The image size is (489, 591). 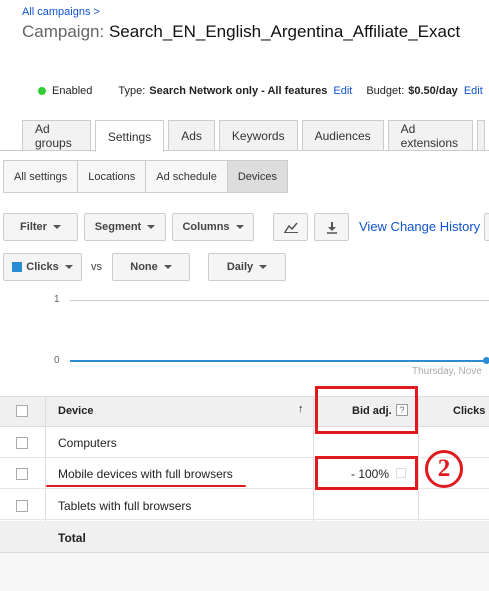 I want to click on device-name: Mobile devices with full browsers, so click(x=145, y=474).